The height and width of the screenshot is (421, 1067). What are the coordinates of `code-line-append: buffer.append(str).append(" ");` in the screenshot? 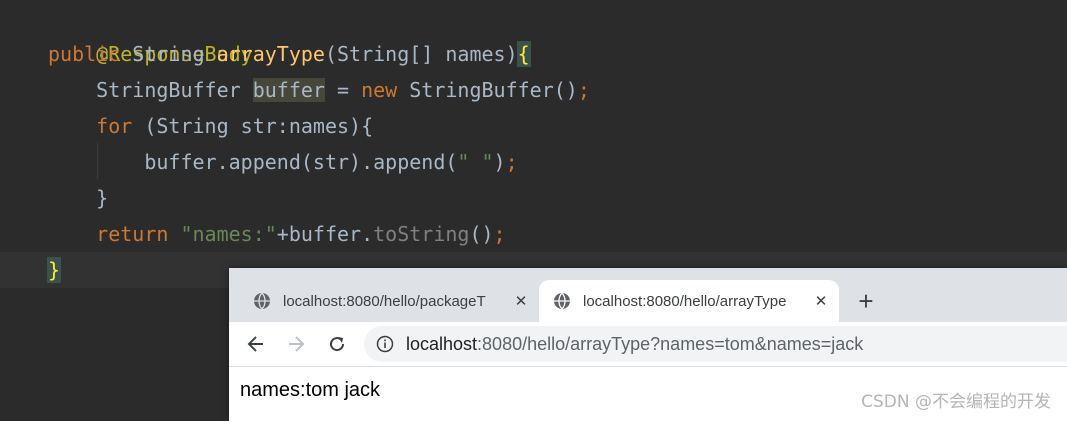 It's located at (283, 162).